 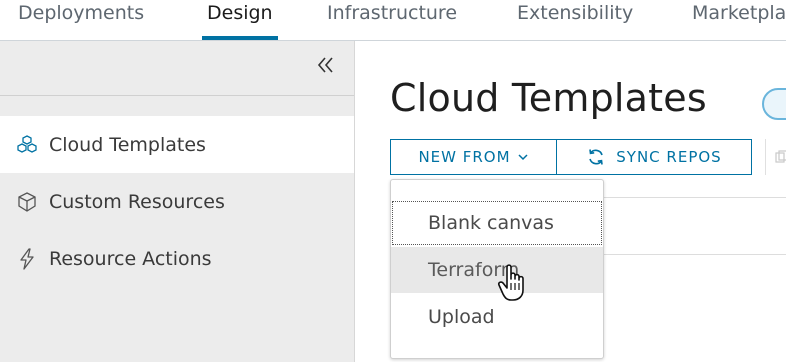 I want to click on lightning-icon, so click(x=27, y=259).